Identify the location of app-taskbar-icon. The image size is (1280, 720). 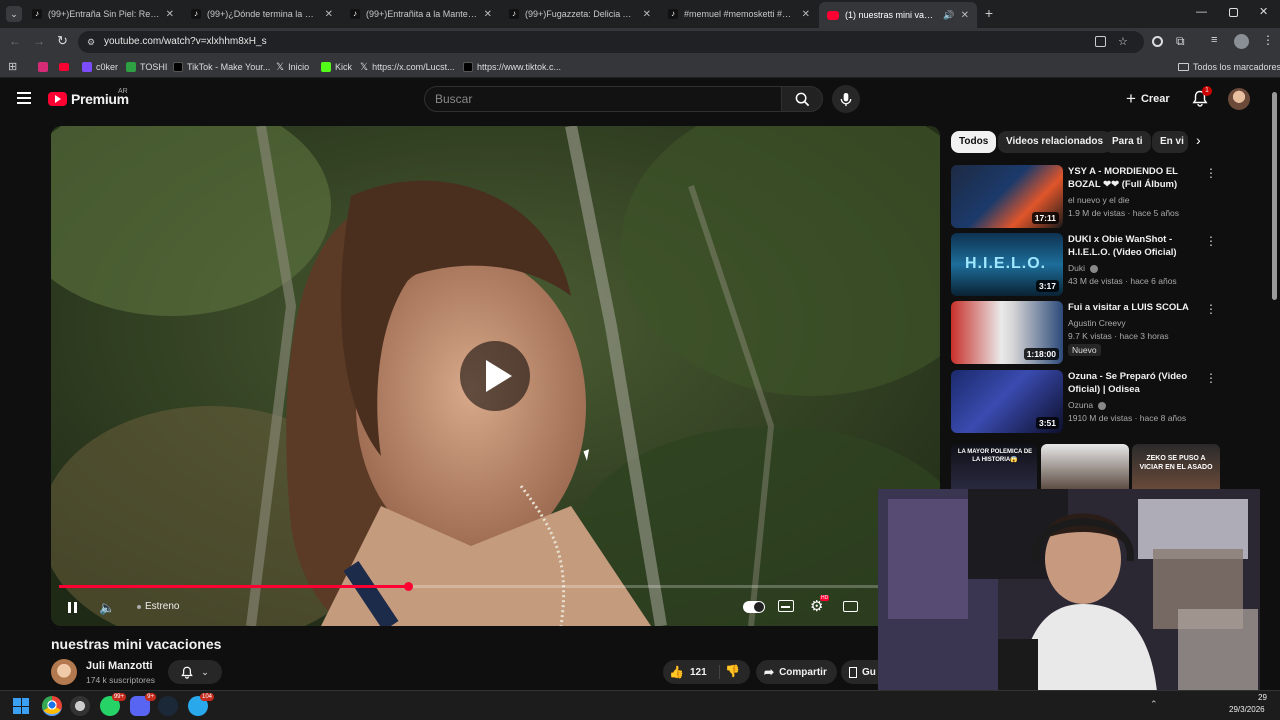
(80, 706).